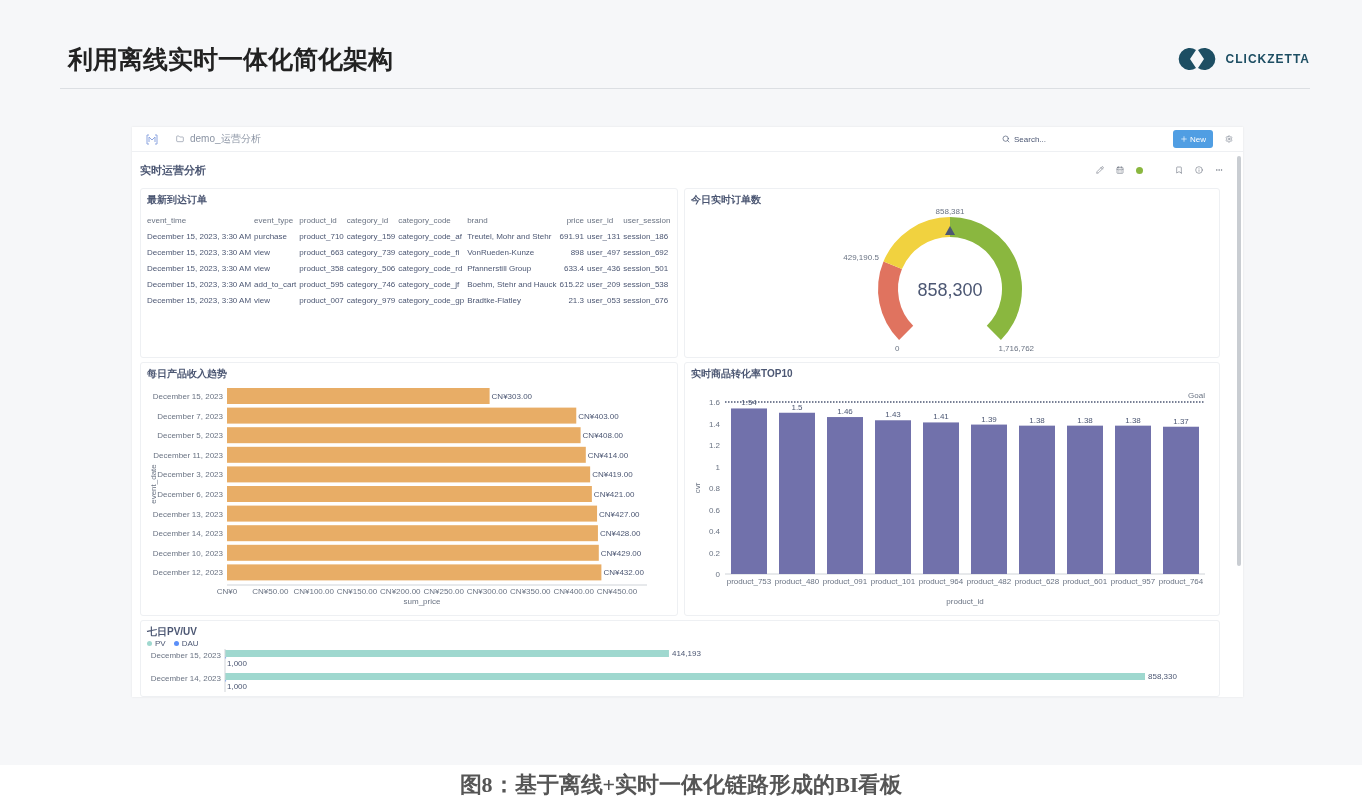 The width and height of the screenshot is (1362, 804). I want to click on calendar-icon, so click(1120, 170).